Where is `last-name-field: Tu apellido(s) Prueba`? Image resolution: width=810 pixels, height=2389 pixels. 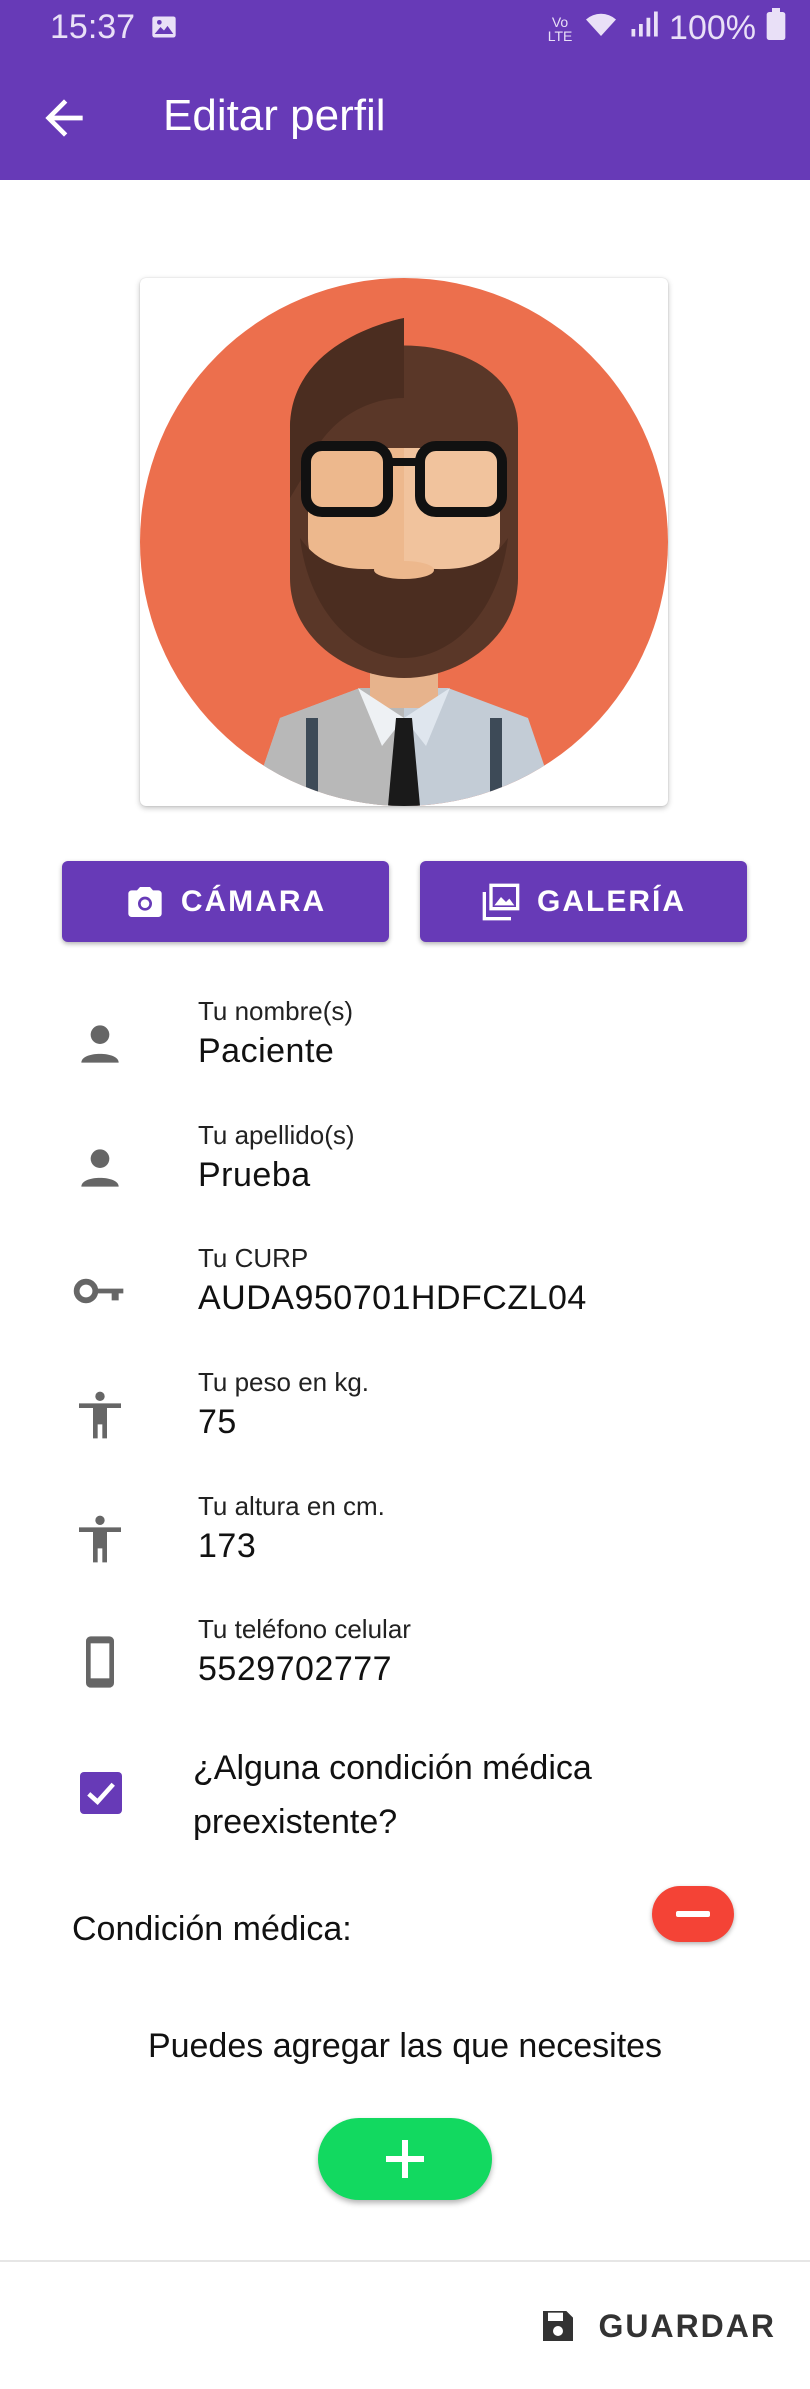 last-name-field: Tu apellido(s) Prueba is located at coordinates (405, 1175).